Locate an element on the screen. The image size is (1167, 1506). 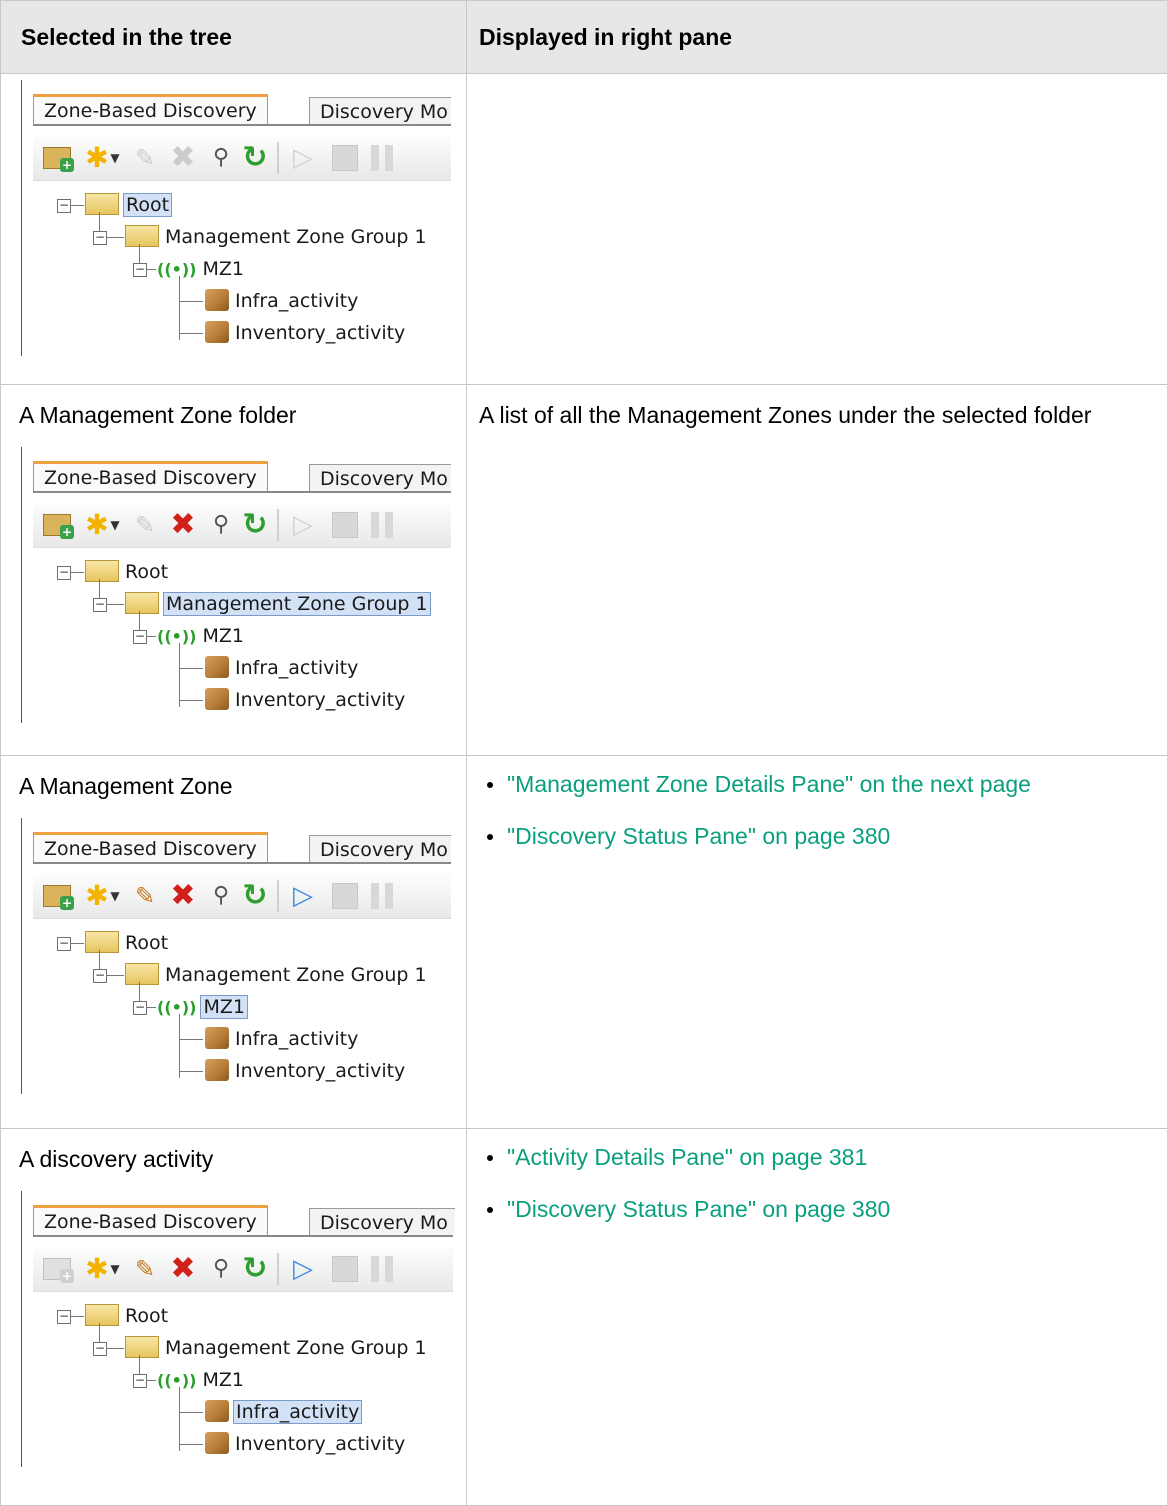
pane-link: "Activity Details Pane" on page 381 is located at coordinates (837, 1157).